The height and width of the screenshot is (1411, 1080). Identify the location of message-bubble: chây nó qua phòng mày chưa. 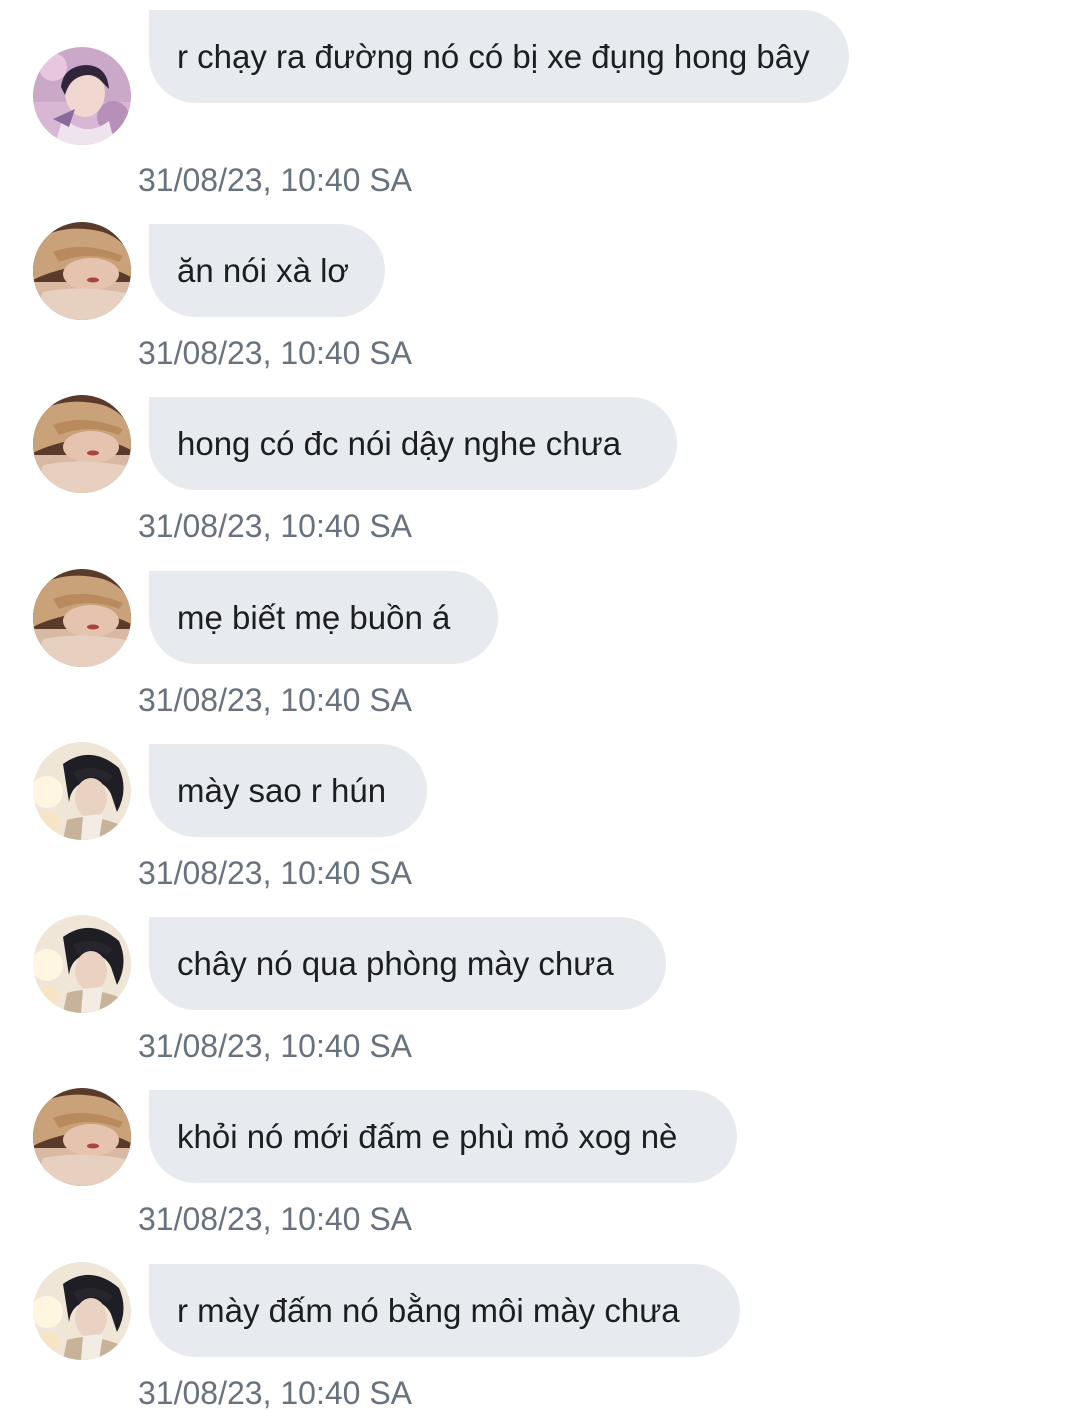
(407, 963).